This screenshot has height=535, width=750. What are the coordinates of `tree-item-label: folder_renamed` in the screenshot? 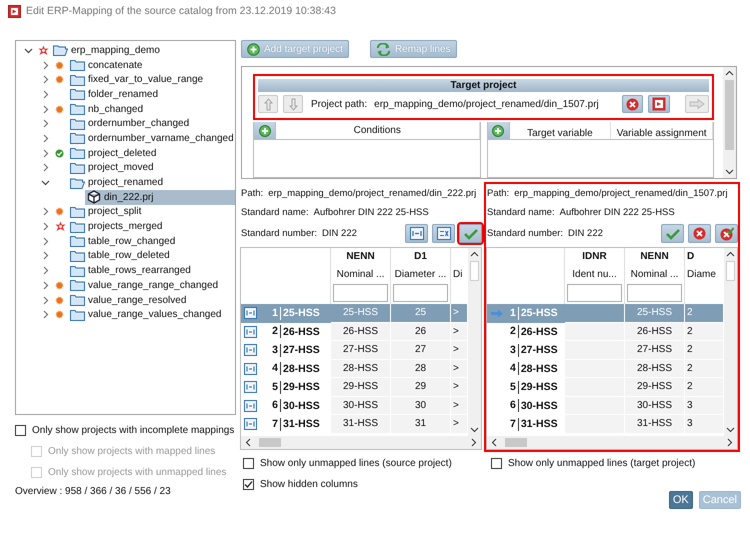 It's located at (123, 94).